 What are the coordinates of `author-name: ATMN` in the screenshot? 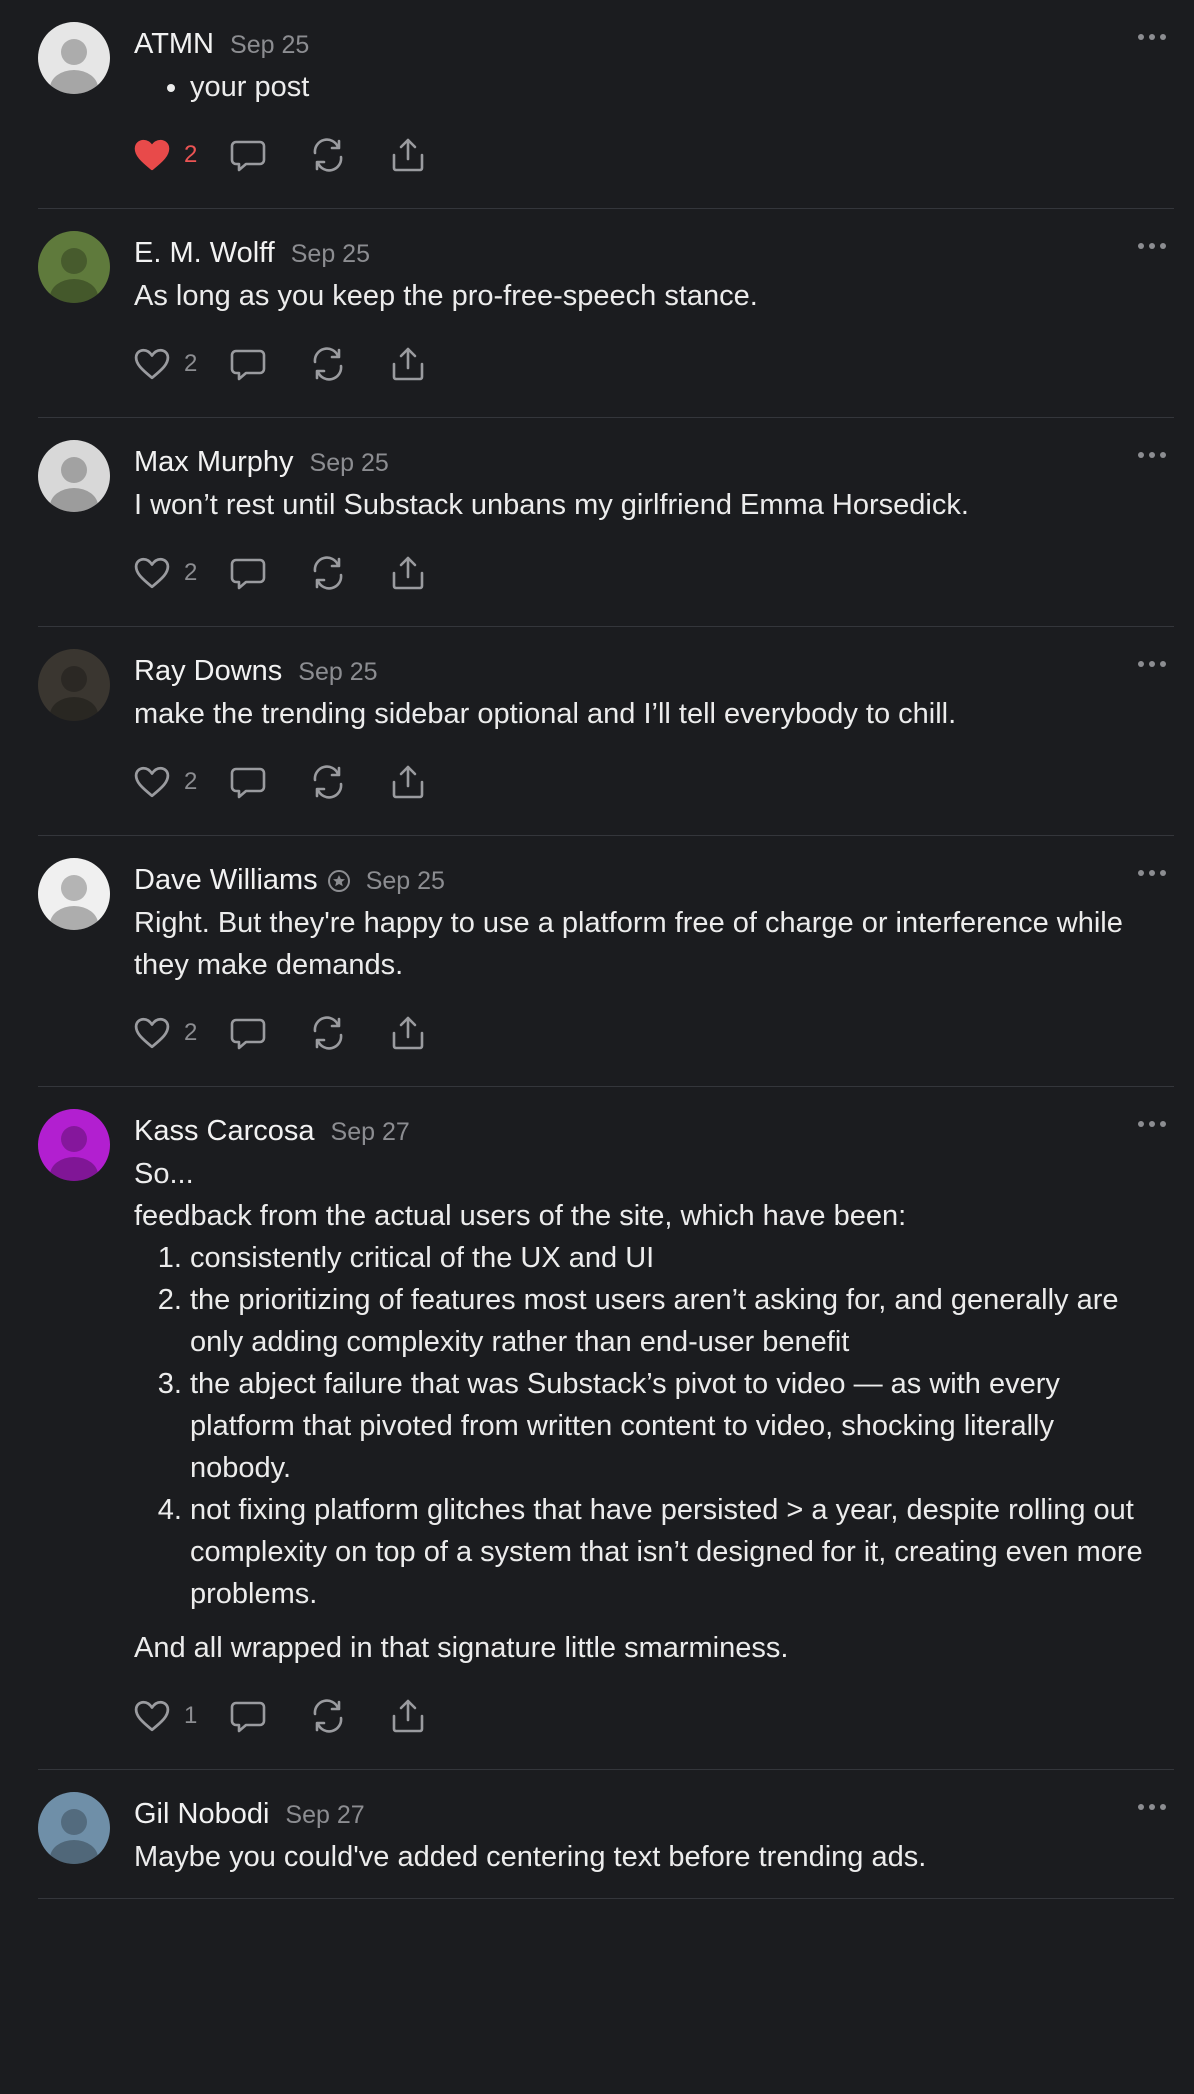 It's located at (174, 44).